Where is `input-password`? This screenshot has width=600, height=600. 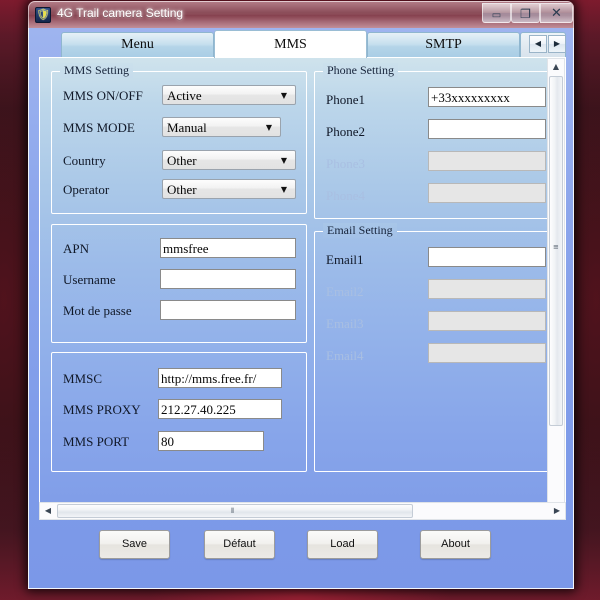 input-password is located at coordinates (228, 310).